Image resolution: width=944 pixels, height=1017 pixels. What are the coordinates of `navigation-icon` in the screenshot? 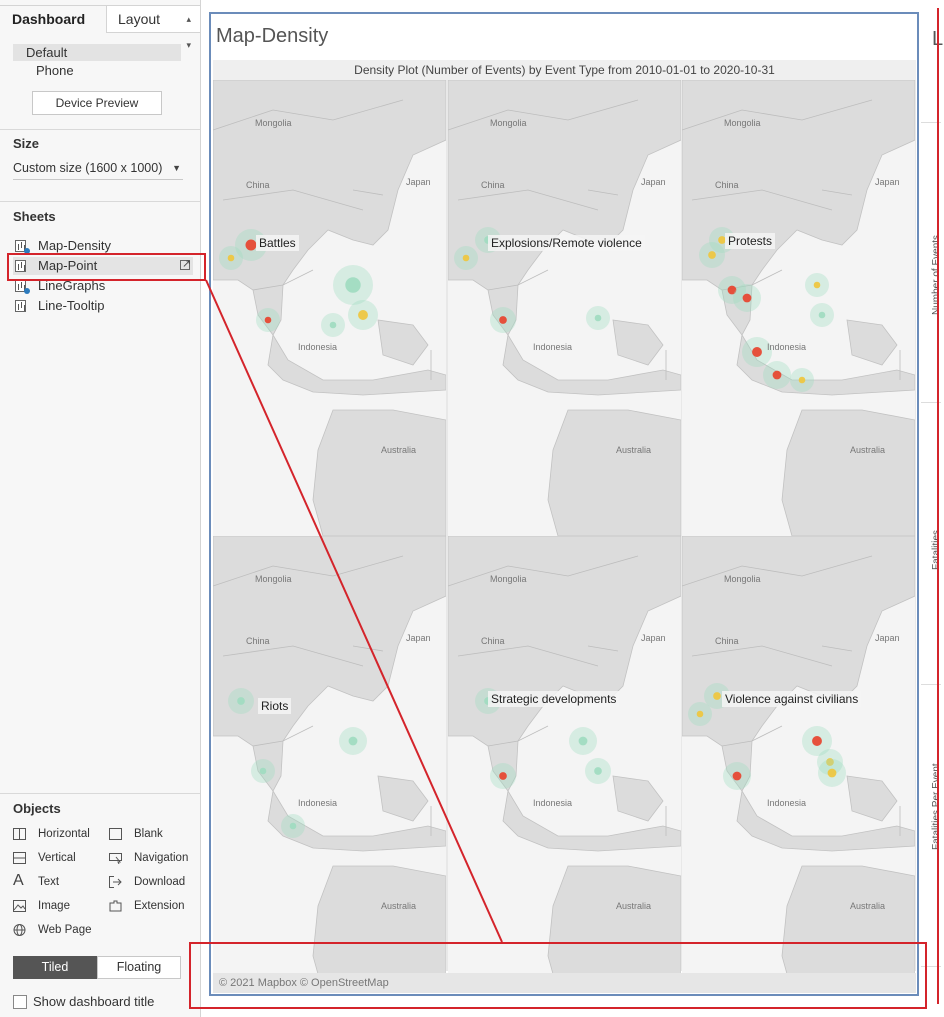 It's located at (115, 858).